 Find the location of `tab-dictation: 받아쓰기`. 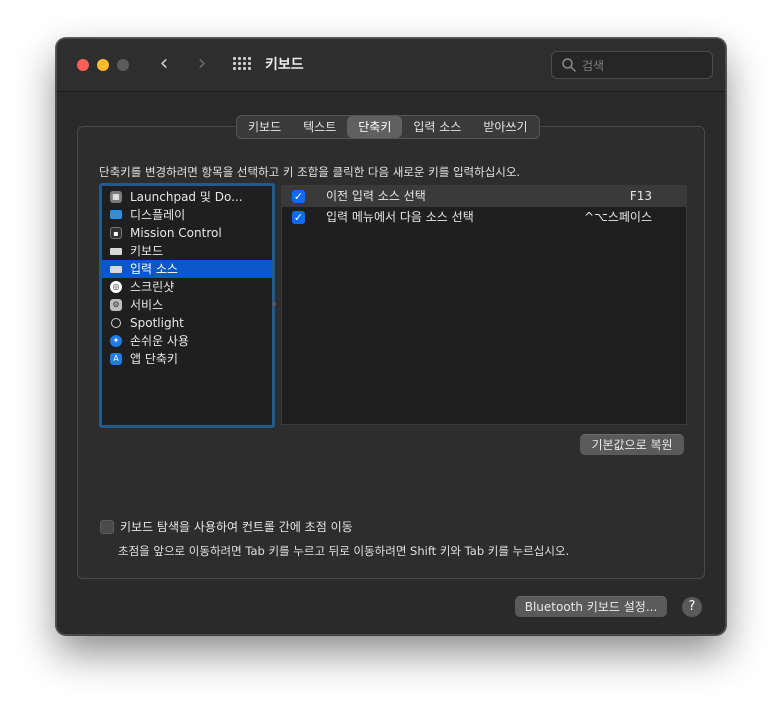

tab-dictation: 받아쓰기 is located at coordinates (505, 127).